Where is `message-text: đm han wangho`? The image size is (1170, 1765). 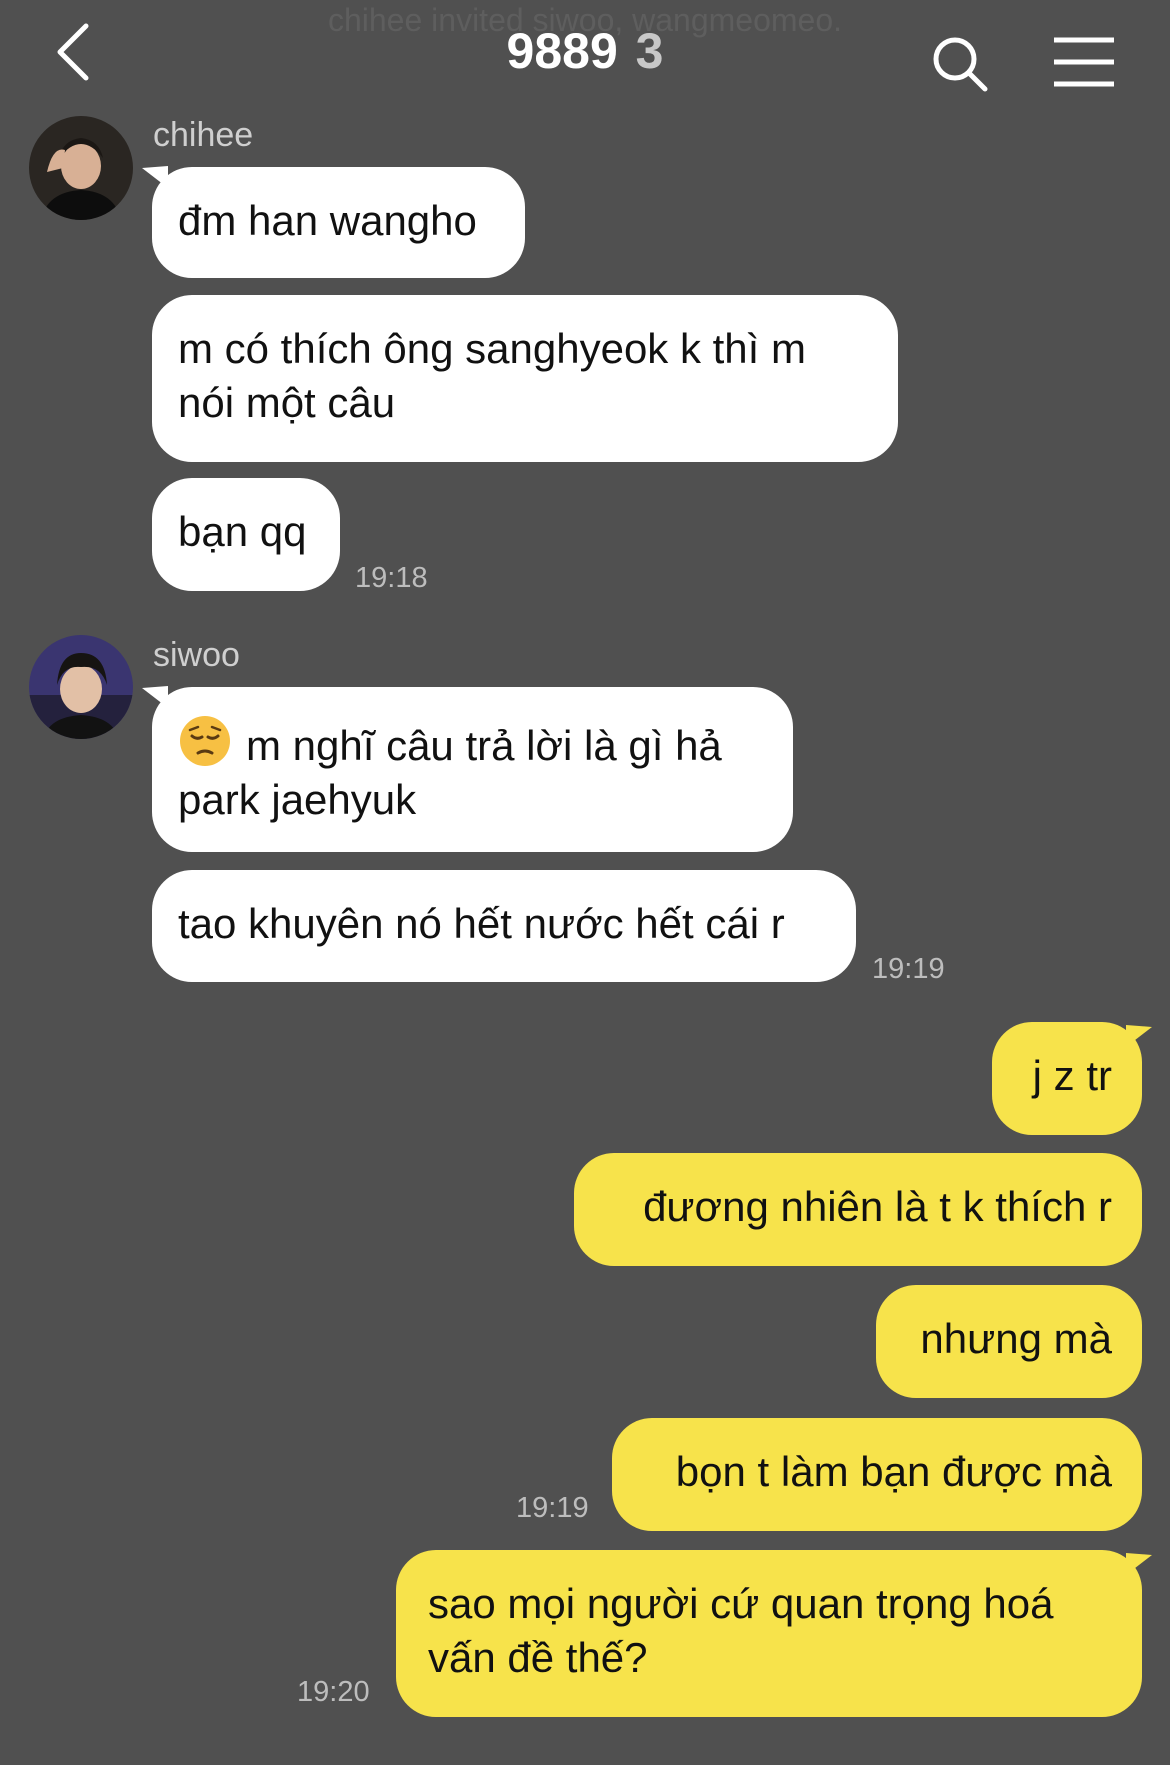 message-text: đm han wangho is located at coordinates (327, 220).